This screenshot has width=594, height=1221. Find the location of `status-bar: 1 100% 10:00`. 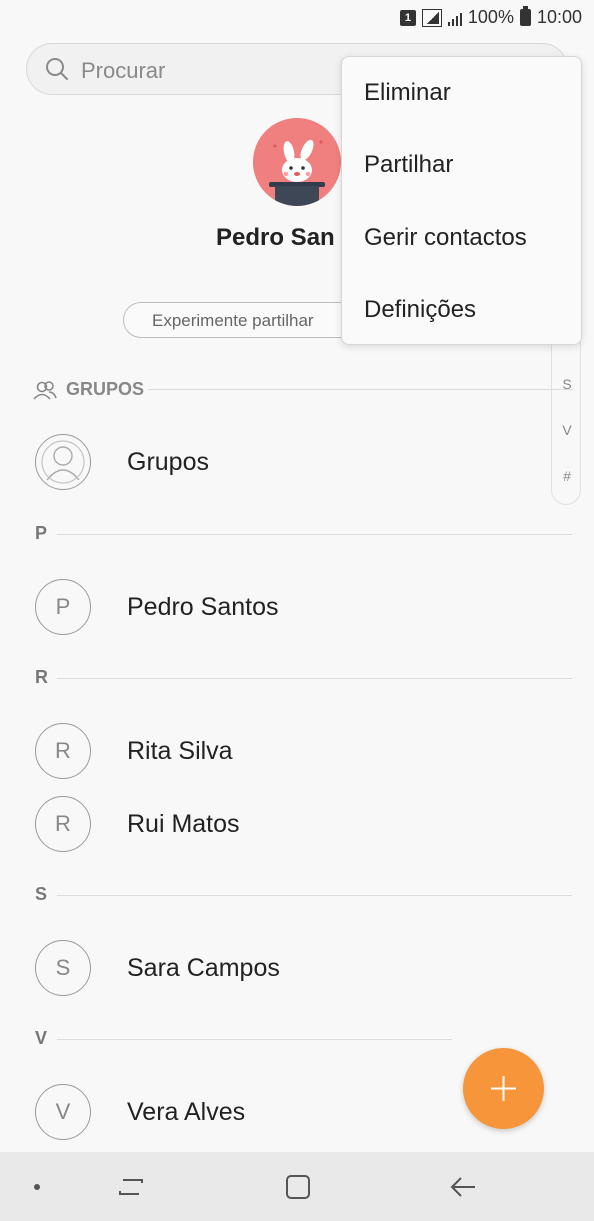

status-bar: 1 100% 10:00 is located at coordinates (297, 18).